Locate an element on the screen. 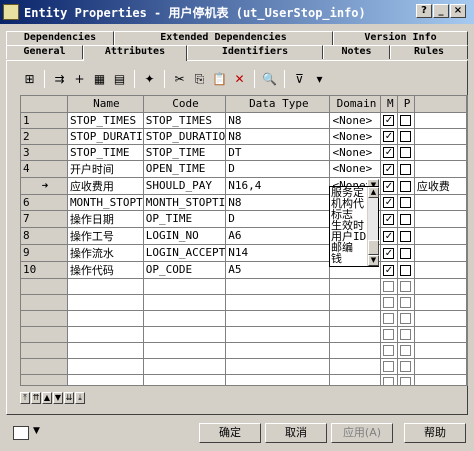 The height and width of the screenshot is (451, 474). code-cell: OP_CODE is located at coordinates (185, 270).